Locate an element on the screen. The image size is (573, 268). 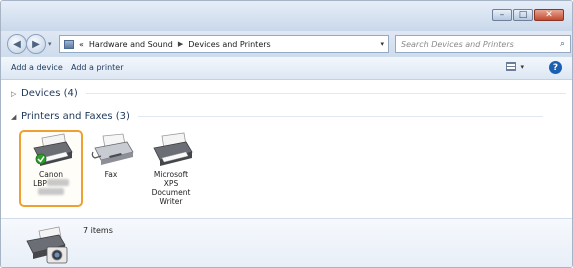
default-printer-check-icon is located at coordinates (41, 159).